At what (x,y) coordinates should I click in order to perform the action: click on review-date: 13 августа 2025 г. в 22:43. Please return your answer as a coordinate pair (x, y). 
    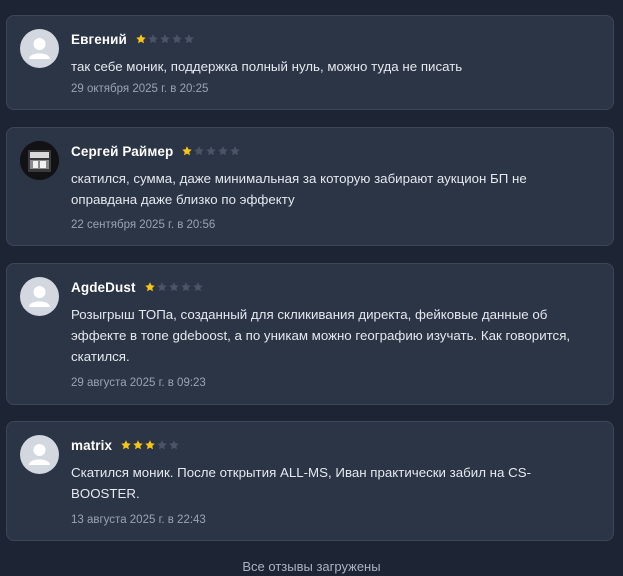
    Looking at the image, I should click on (138, 520).